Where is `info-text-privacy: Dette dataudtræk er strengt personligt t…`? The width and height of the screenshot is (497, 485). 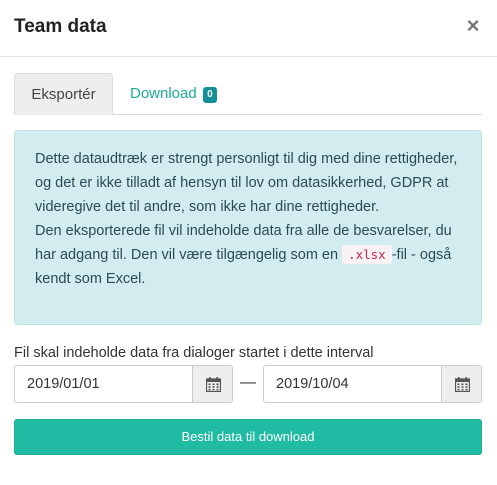 info-text-privacy: Dette dataudtræk er strengt personligt t… is located at coordinates (246, 183).